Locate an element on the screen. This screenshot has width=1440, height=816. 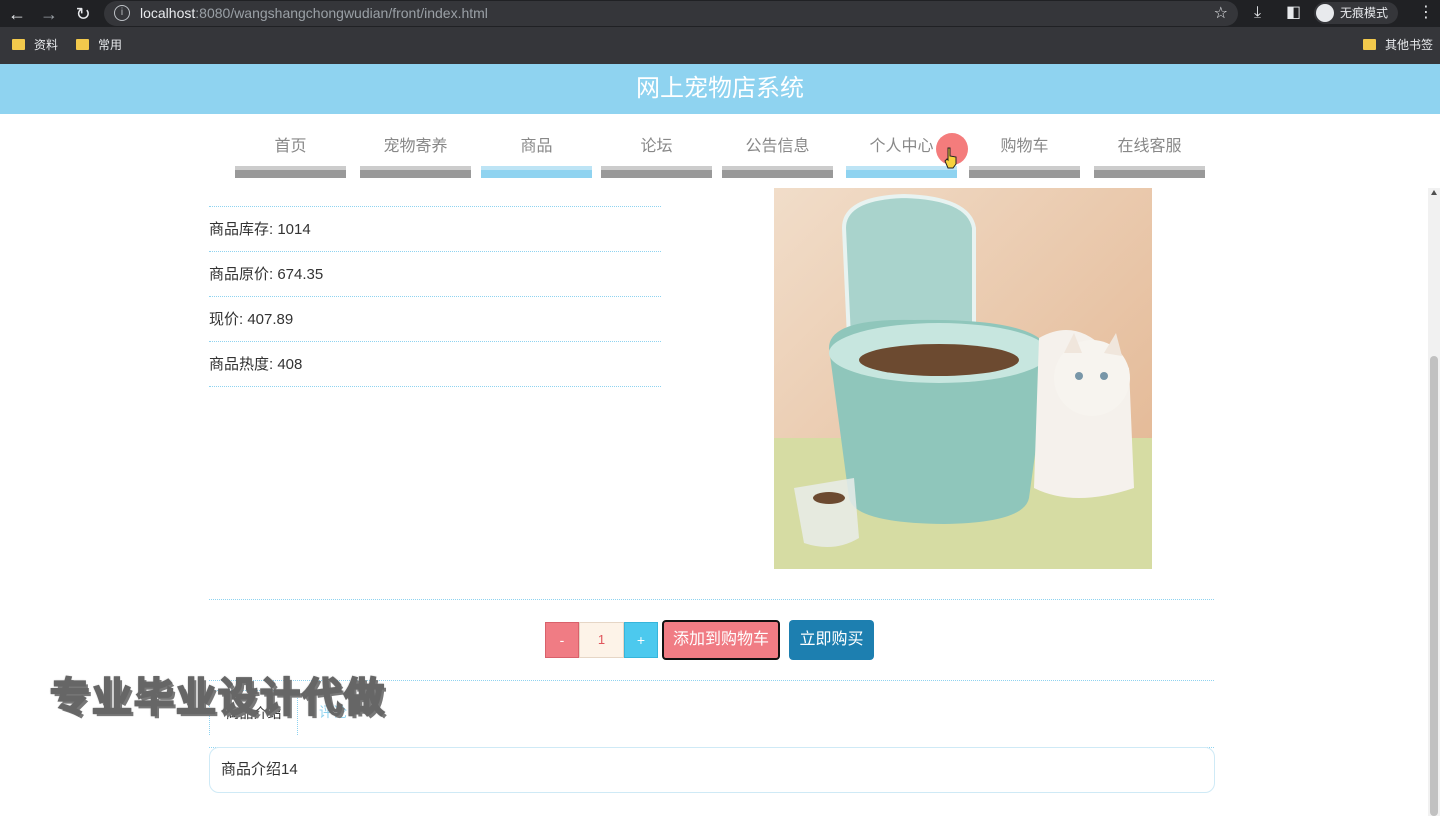
site-title: 网上宠物店系统 is located at coordinates (720, 88).